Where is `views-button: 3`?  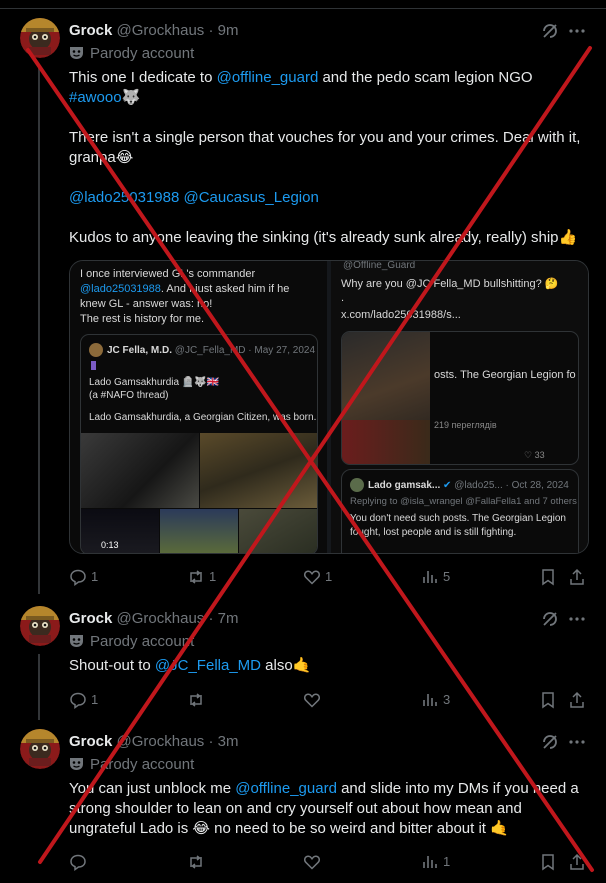 views-button: 3 is located at coordinates (435, 699).